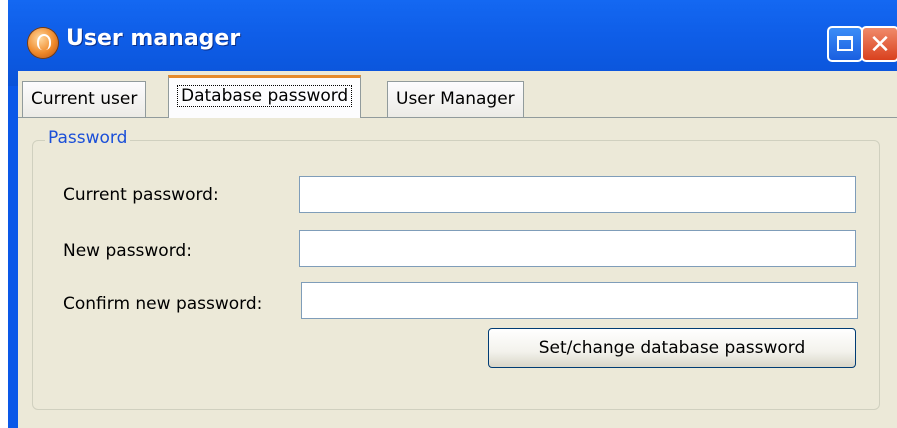 This screenshot has width=897, height=428. I want to click on app-logo-icon, so click(43, 43).